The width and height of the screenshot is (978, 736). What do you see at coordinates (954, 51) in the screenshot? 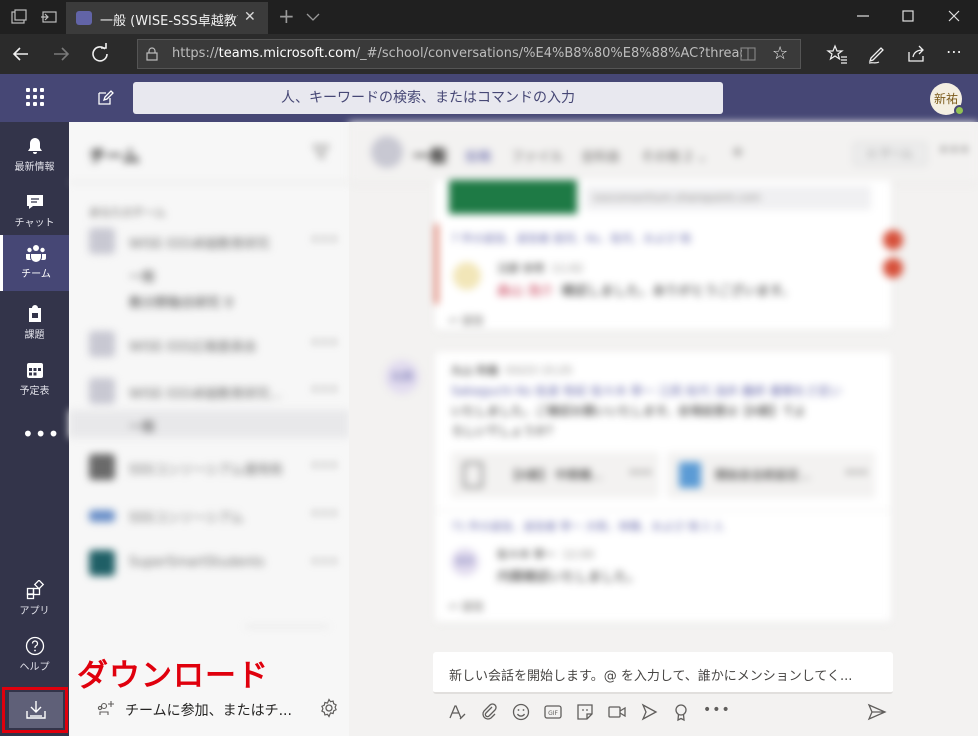
I see `browser-menu-icon: ⋯` at bounding box center [954, 51].